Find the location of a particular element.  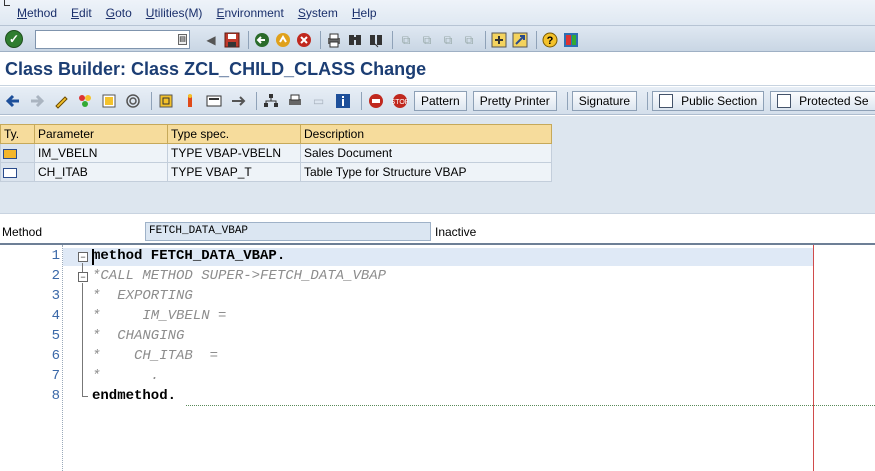

pretty-printer-button: Pretty Printer is located at coordinates (514, 101).